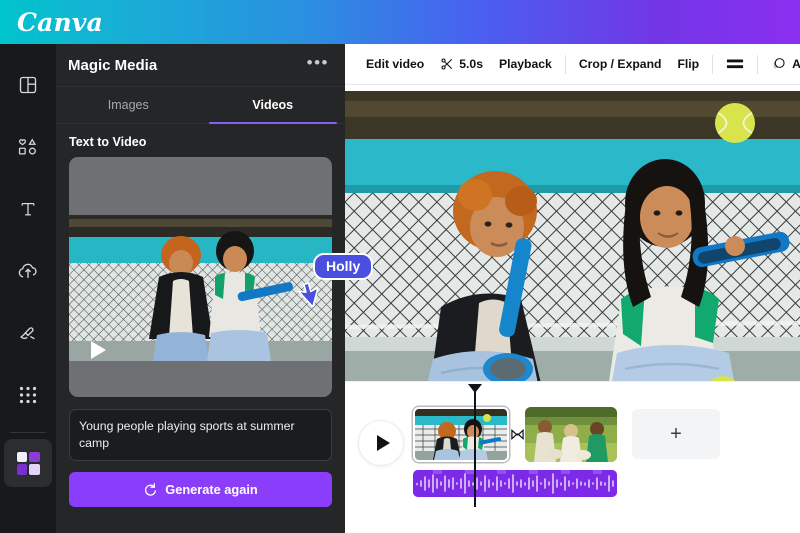 Image resolution: width=800 pixels, height=533 pixels. Describe the element at coordinates (151, 489) in the screenshot. I see `refresh-icon` at that location.